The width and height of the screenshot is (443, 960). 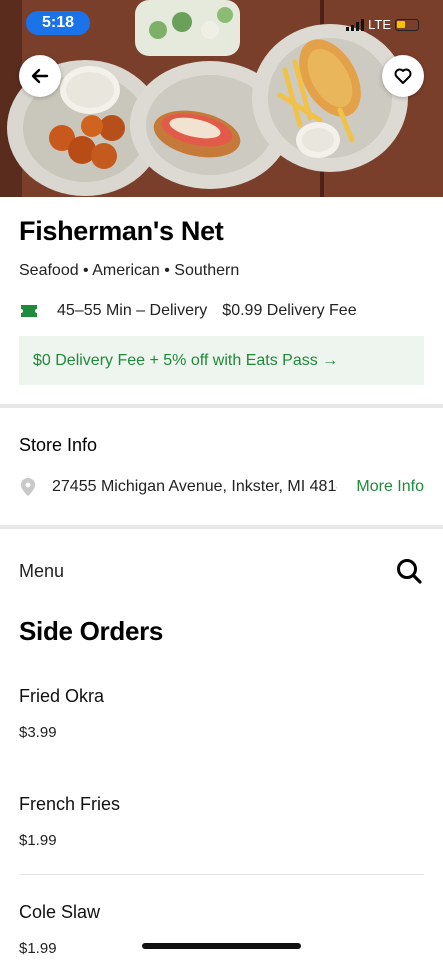 I want to click on item-name: Fried Okra, so click(x=62, y=696).